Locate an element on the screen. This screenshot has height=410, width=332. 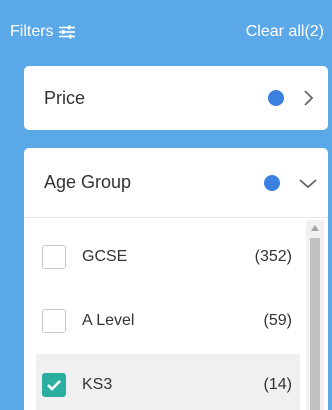
chevron-down-icon is located at coordinates (308, 183).